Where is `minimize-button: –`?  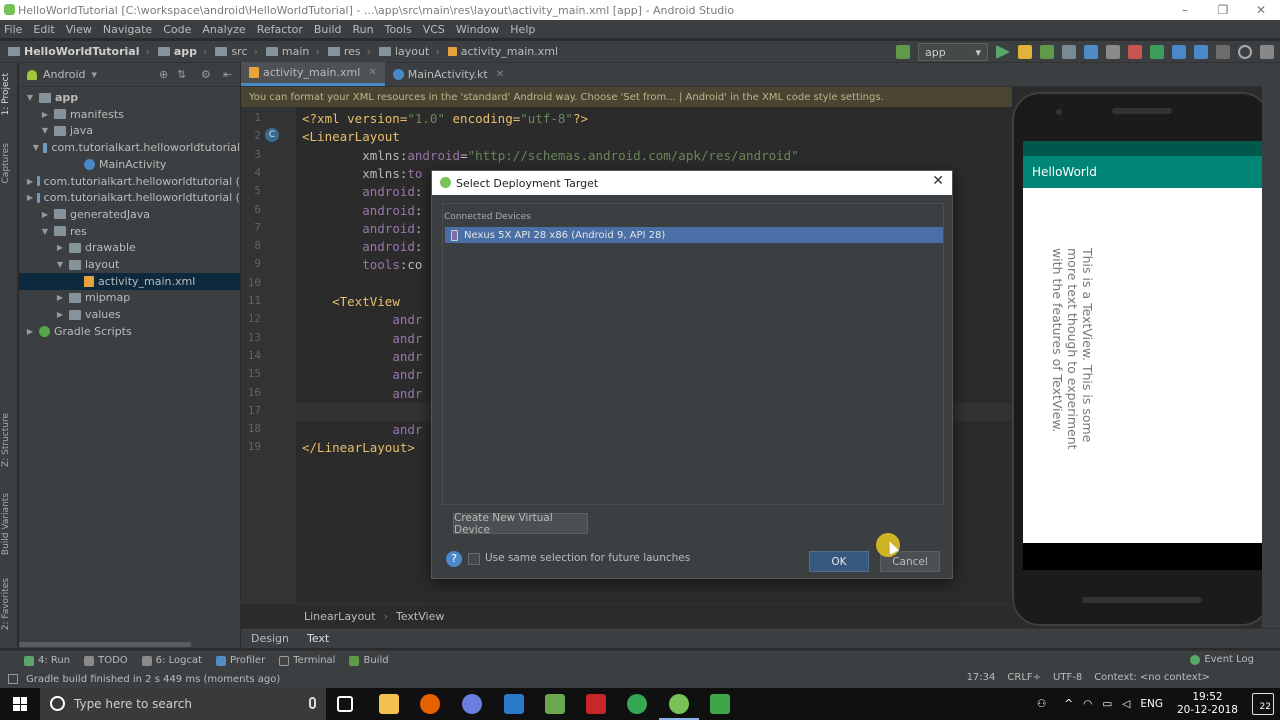 minimize-button: – is located at coordinates (1185, 10).